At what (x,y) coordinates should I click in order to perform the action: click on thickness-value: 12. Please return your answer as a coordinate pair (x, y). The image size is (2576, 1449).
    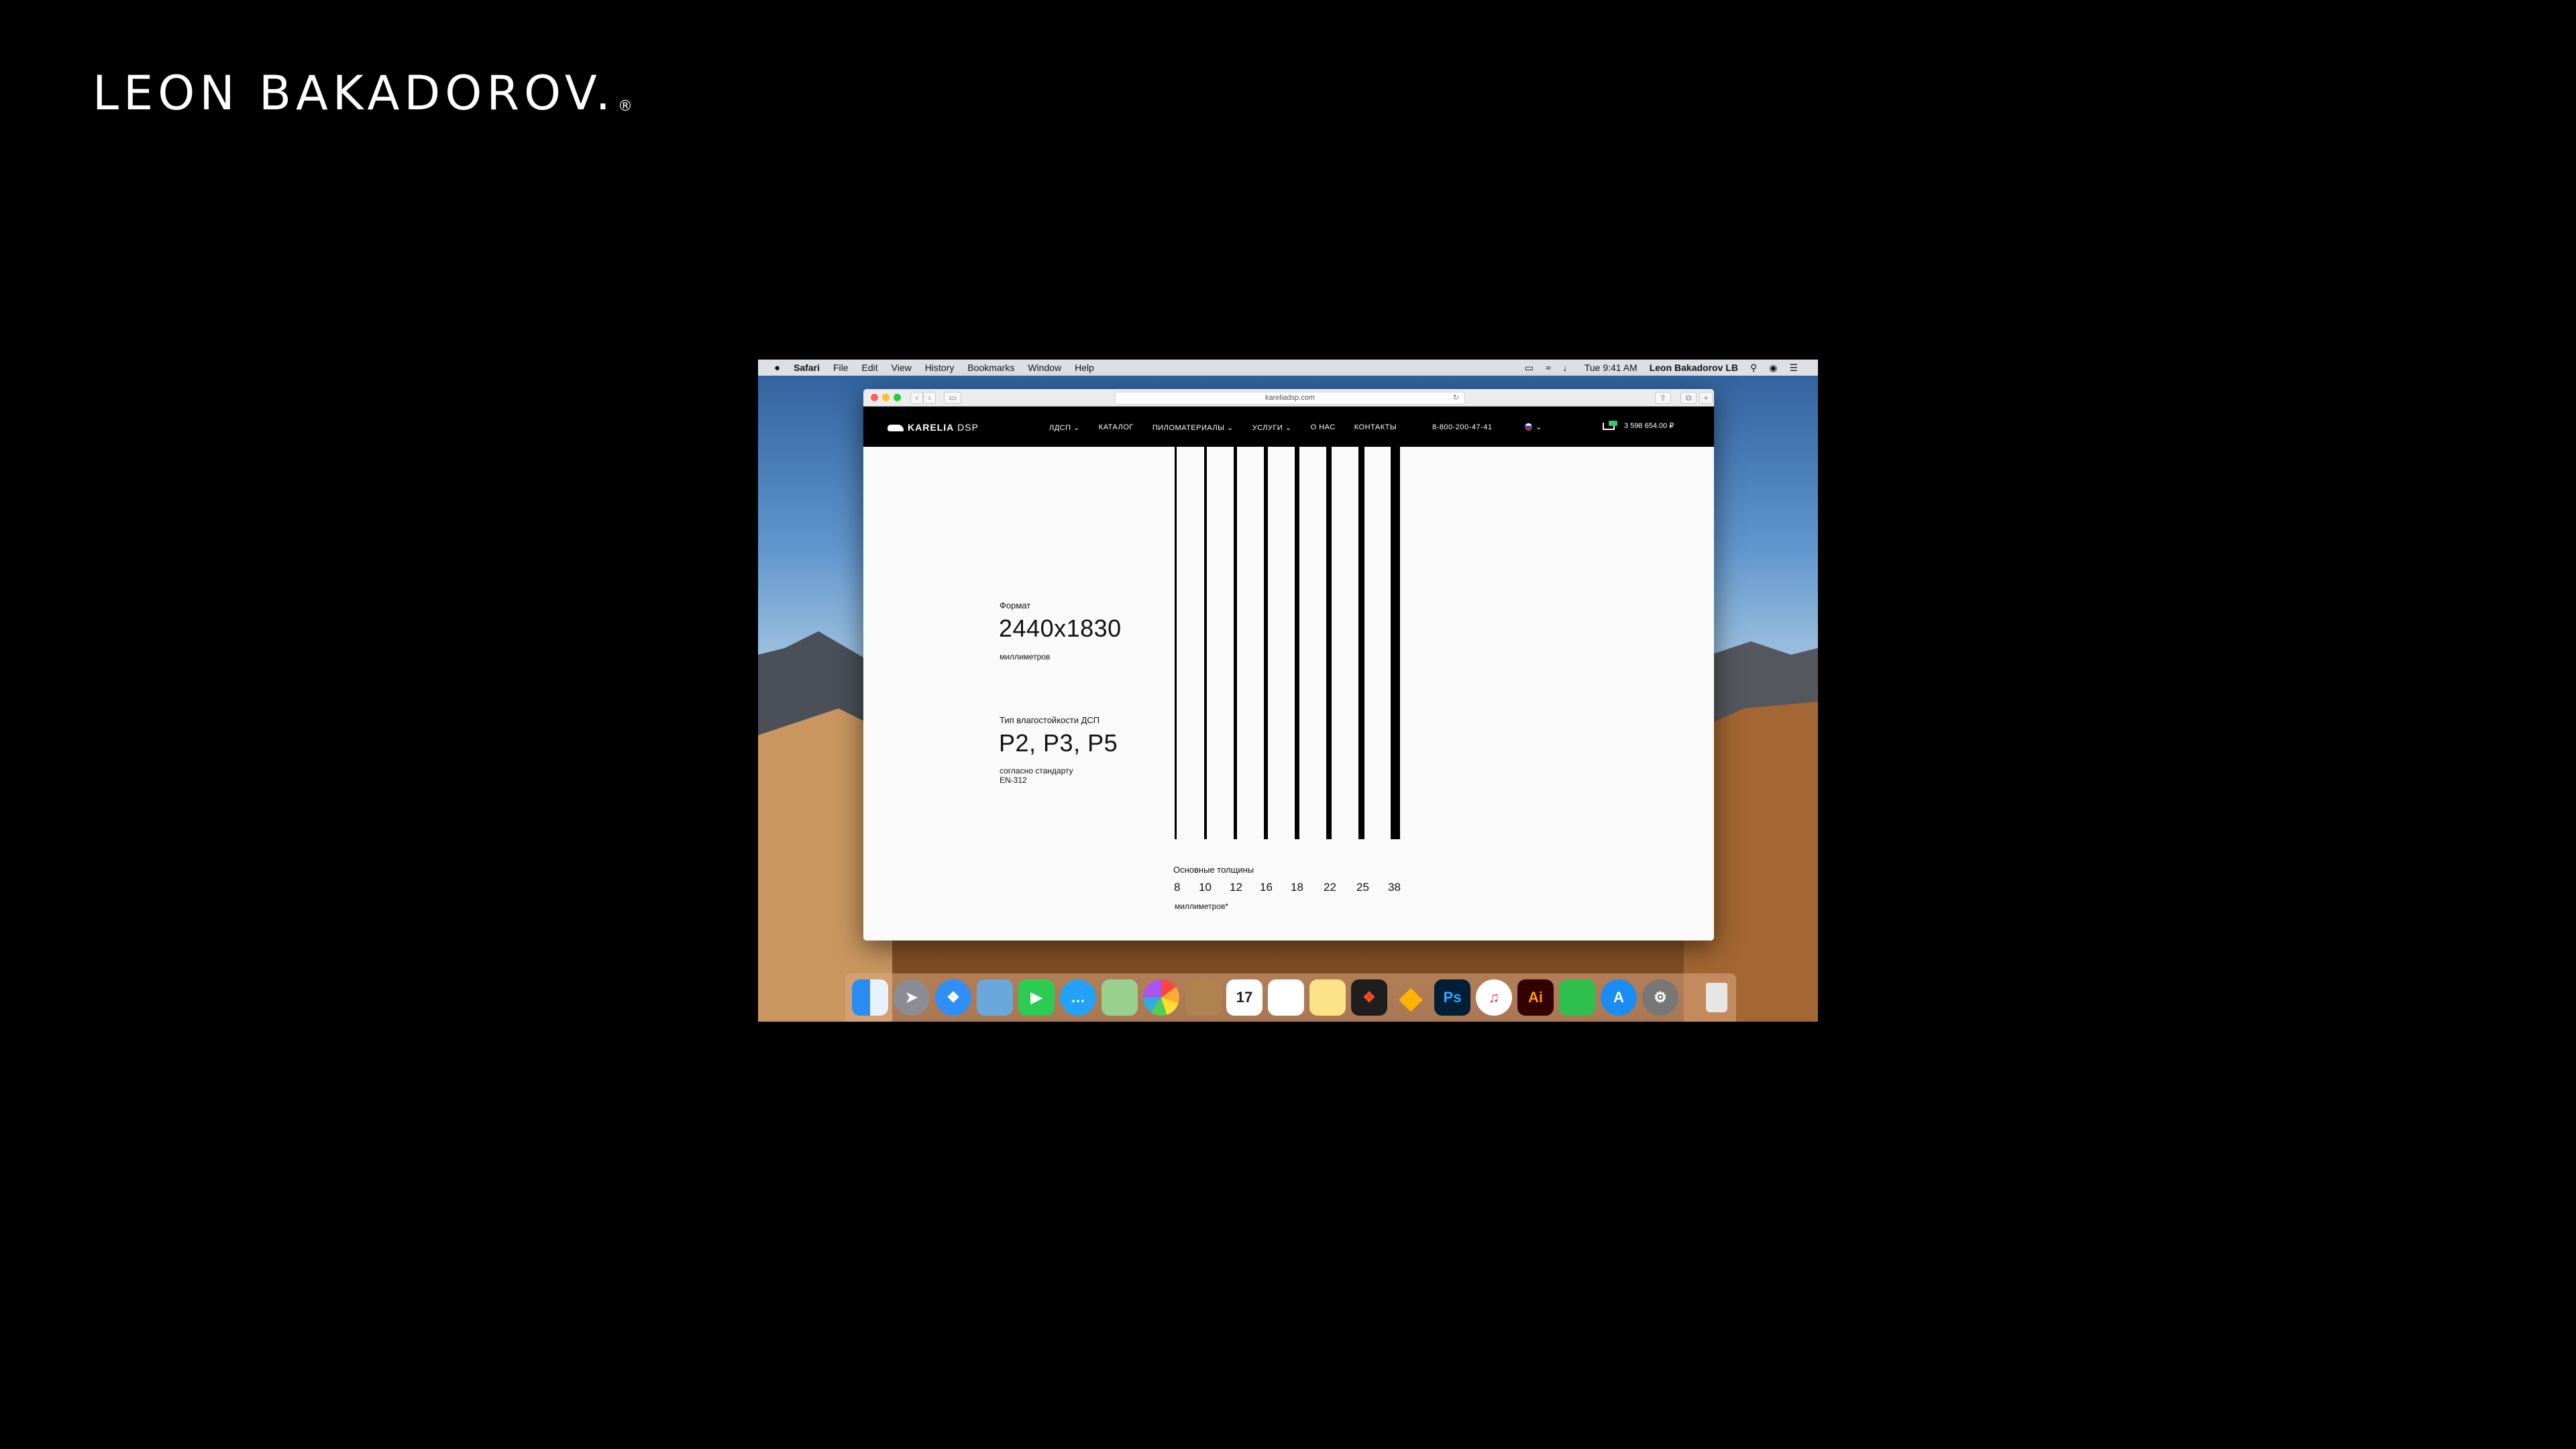
    Looking at the image, I should click on (1236, 887).